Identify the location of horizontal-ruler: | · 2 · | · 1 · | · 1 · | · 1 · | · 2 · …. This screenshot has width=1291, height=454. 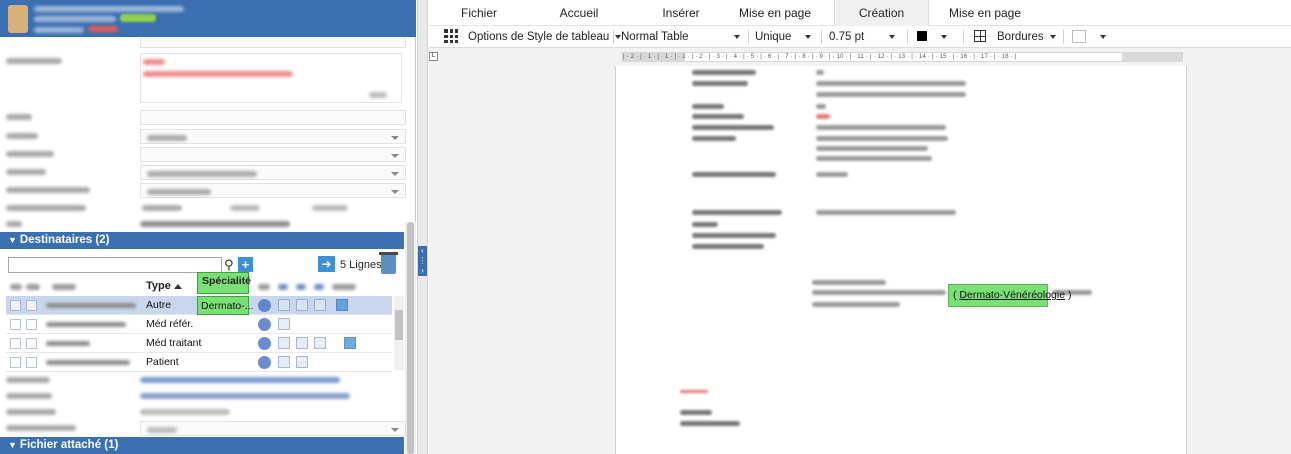
(902, 57).